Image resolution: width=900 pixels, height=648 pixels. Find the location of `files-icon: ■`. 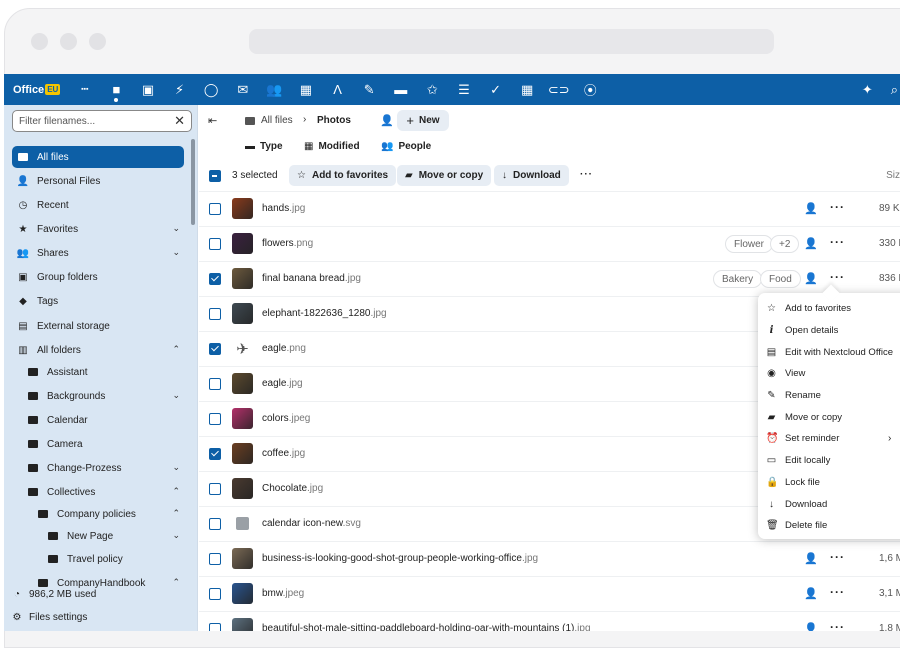

files-icon: ■ is located at coordinates (117, 89).